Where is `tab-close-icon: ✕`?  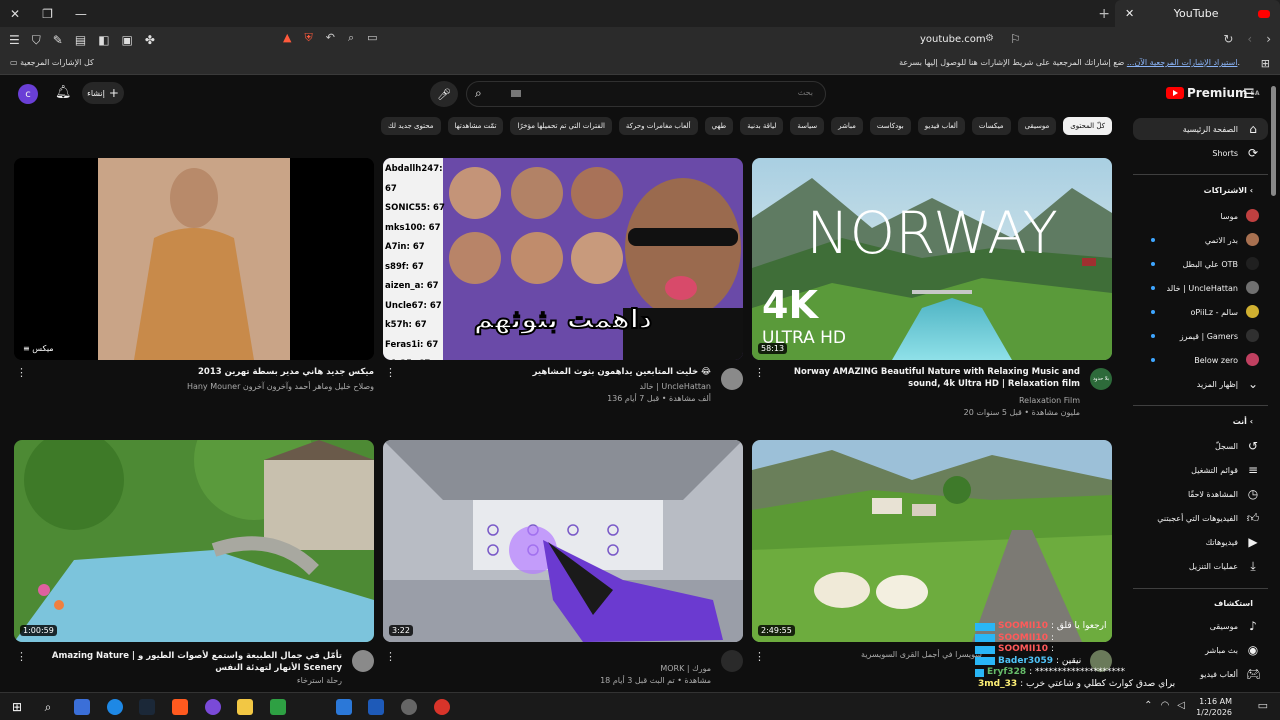 tab-close-icon: ✕ is located at coordinates (1129, 13).